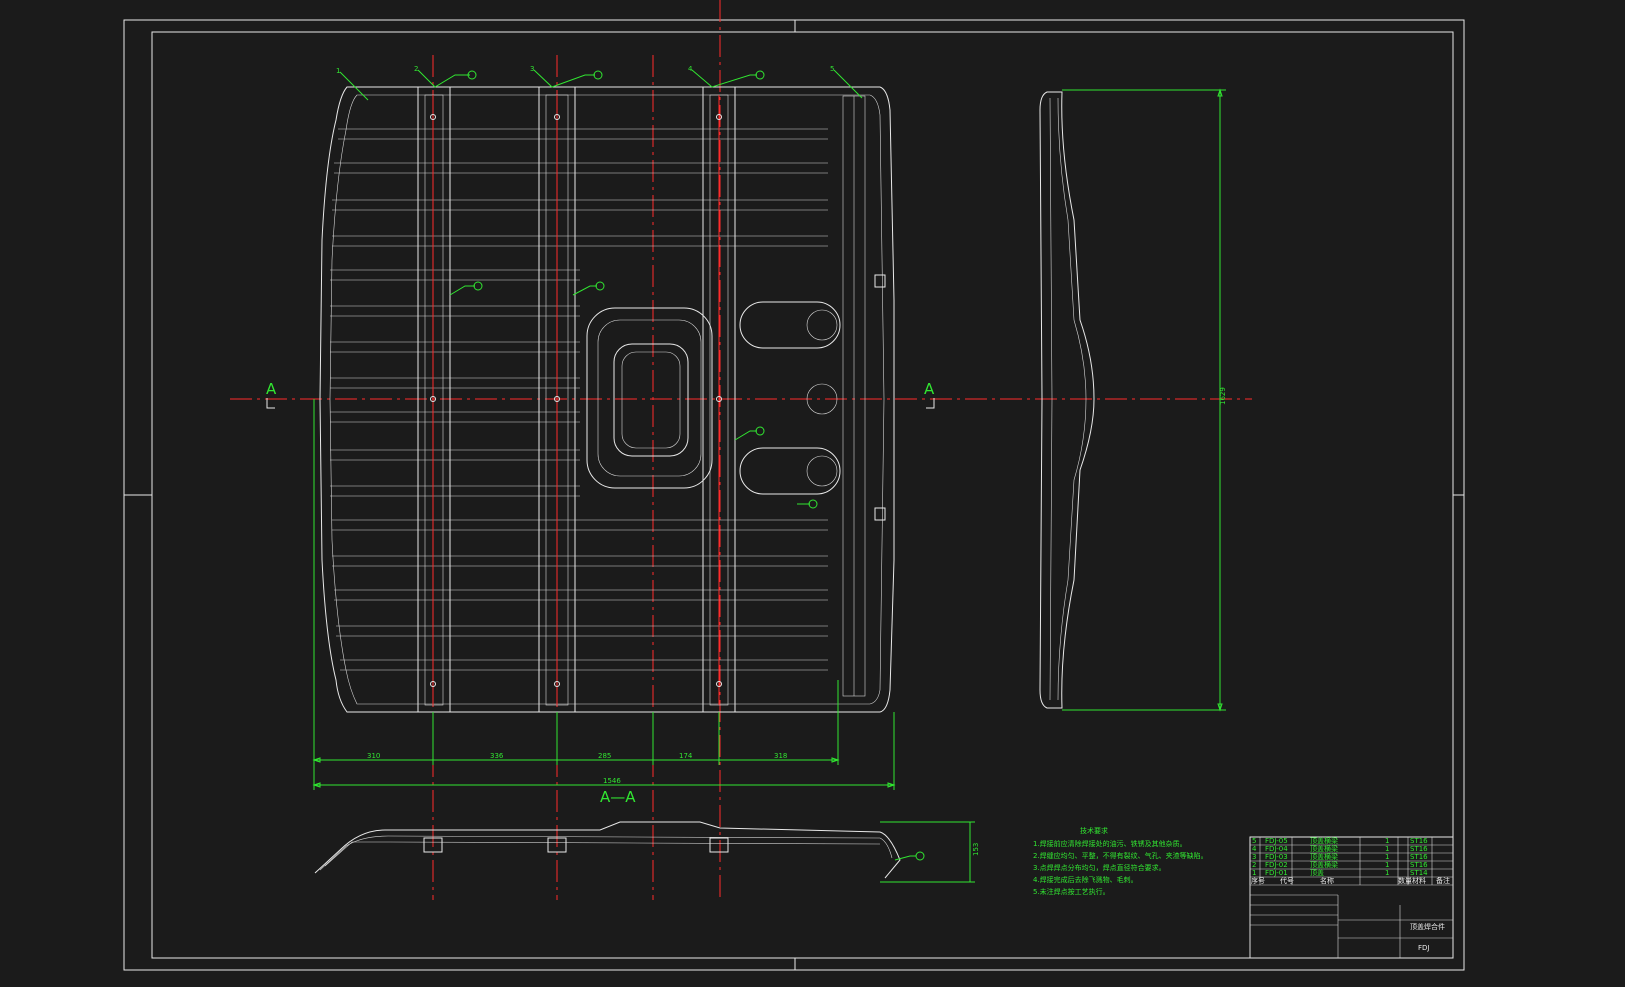 This screenshot has height=987, width=1625. Describe the element at coordinates (1317, 872) in the screenshot. I see `part-row-1-name: 顶盖` at that location.